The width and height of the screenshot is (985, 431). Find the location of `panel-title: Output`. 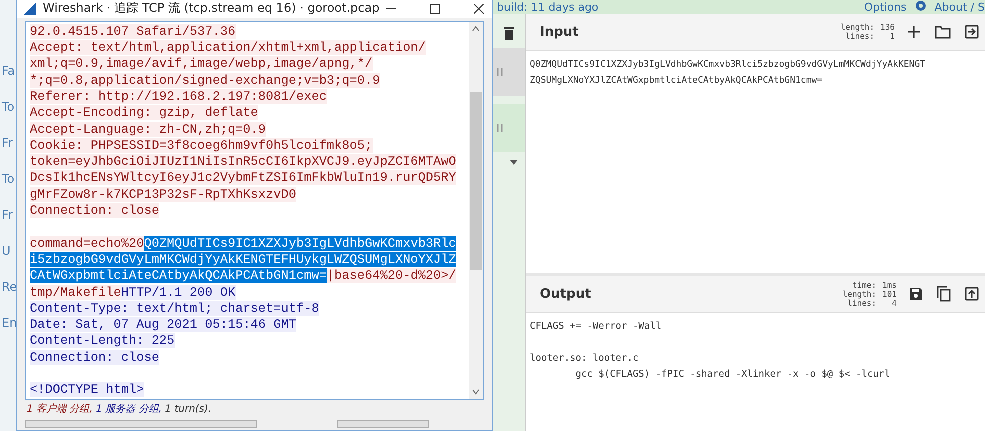

panel-title: Output is located at coordinates (566, 294).